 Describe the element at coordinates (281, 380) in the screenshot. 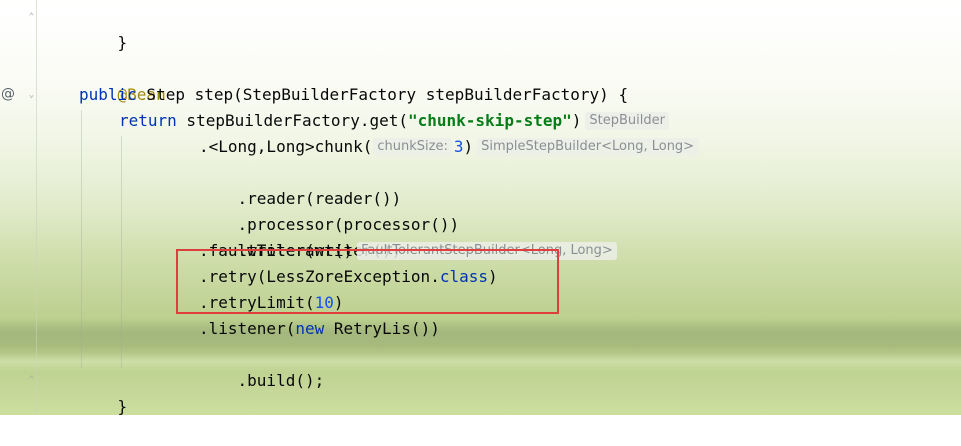

I see `build-call: .build();` at that location.